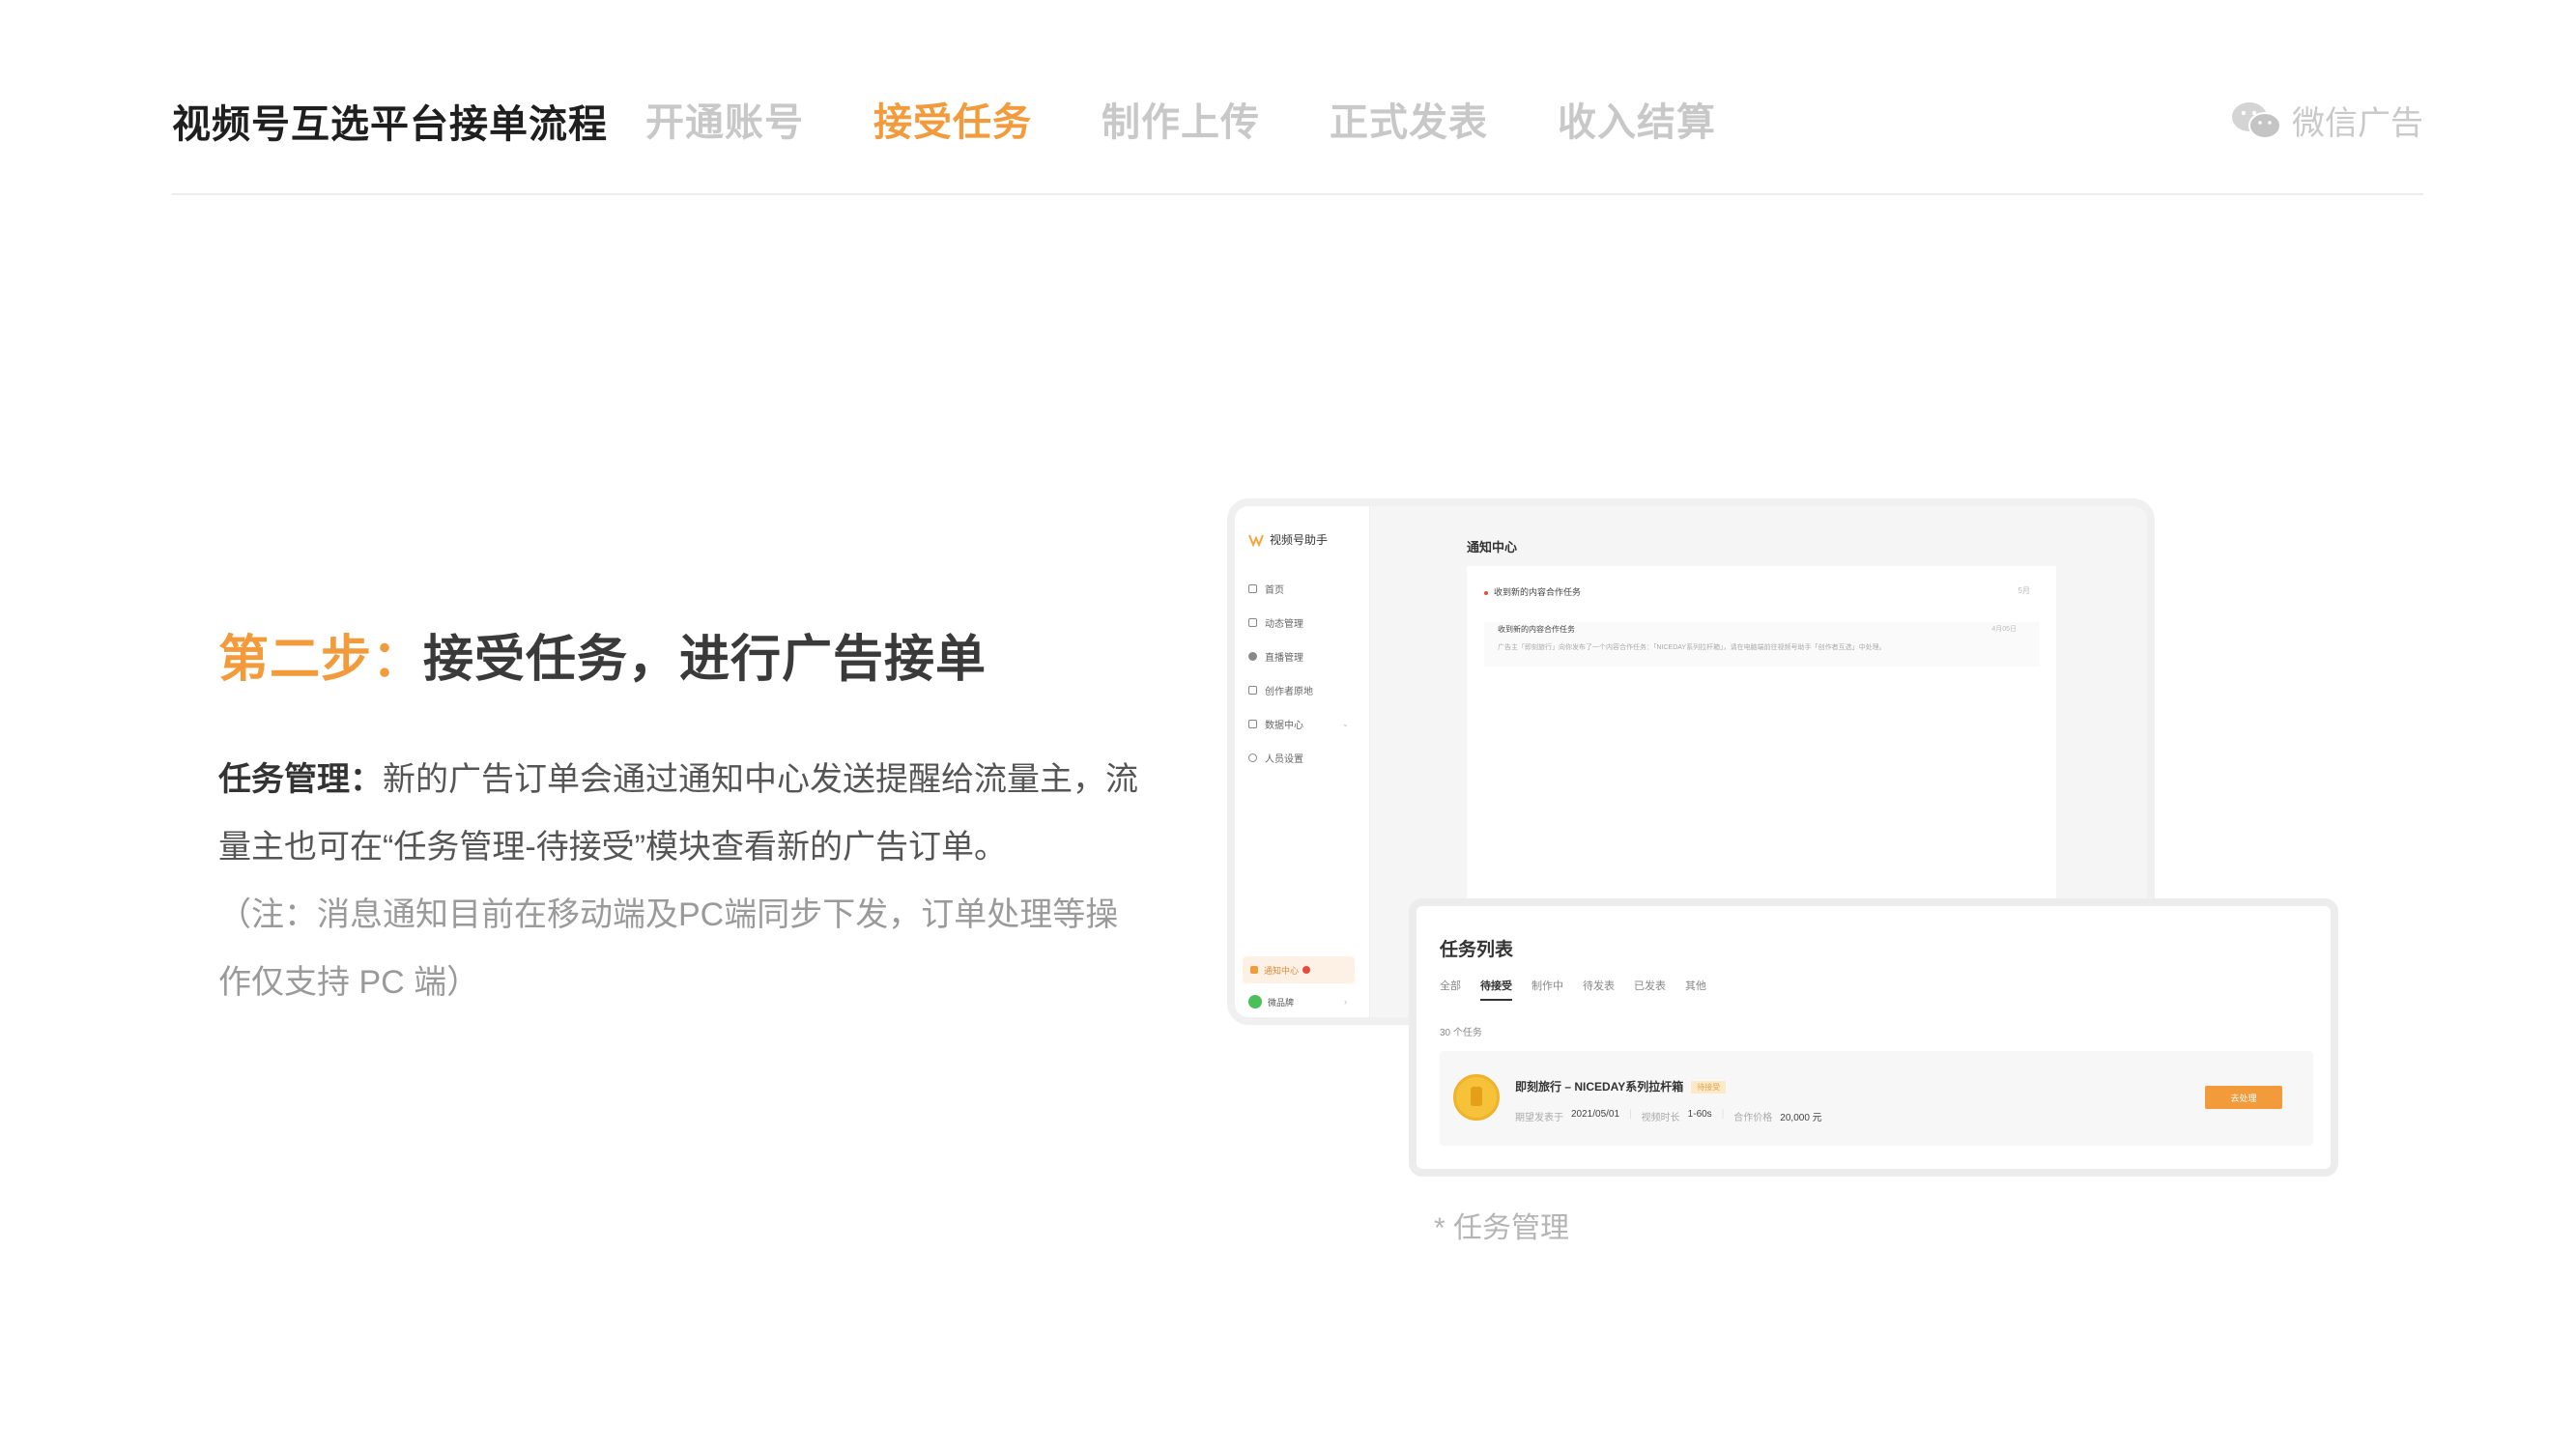 This screenshot has height=1449, width=2576. I want to click on step-publish: 正式发表, so click(1409, 119).